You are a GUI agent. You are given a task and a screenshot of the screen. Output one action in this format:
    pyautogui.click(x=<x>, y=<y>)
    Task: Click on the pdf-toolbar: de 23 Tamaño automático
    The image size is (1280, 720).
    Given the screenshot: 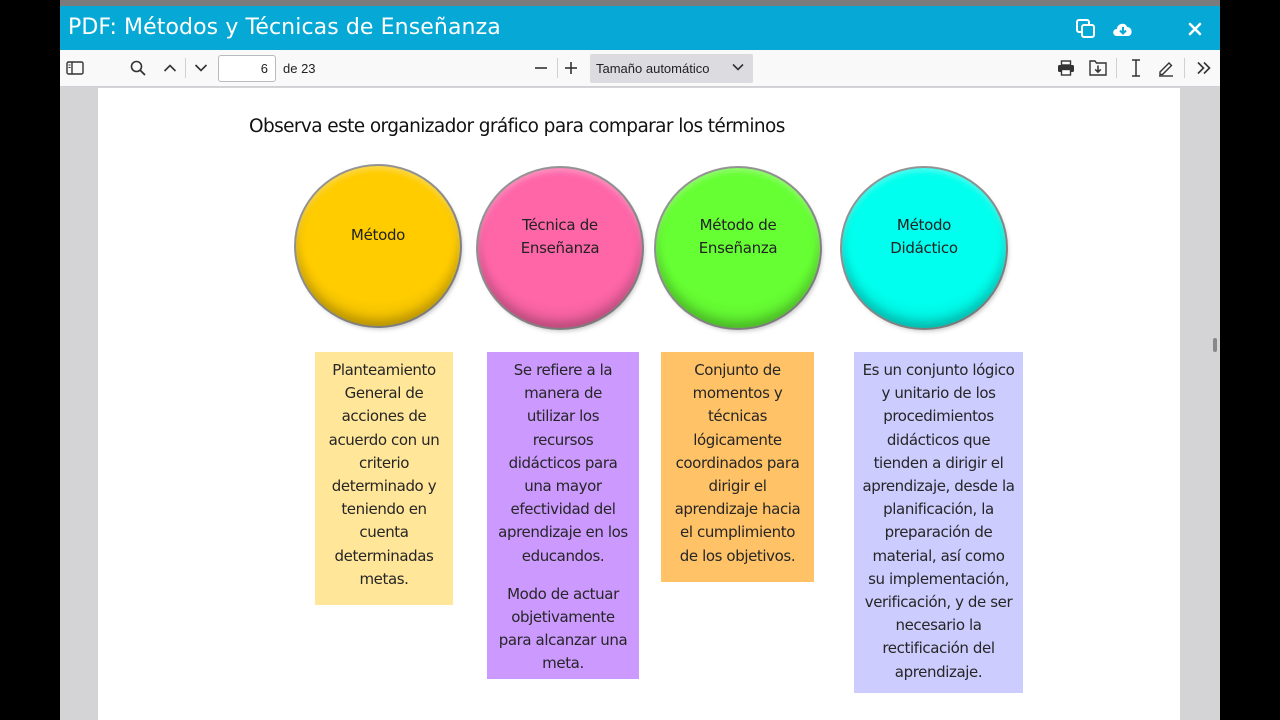 What is the action you would take?
    pyautogui.click(x=640, y=68)
    